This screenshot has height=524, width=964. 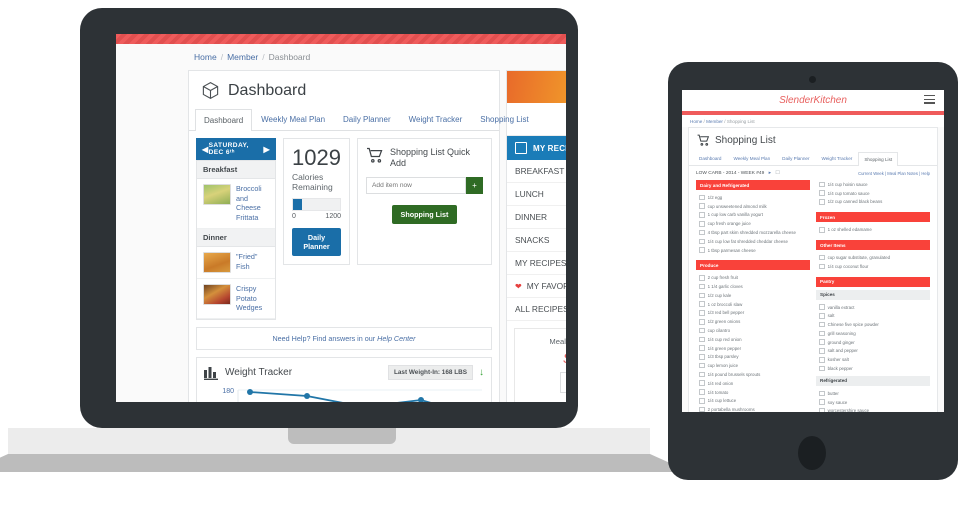 I want to click on list-item: vanilla extract, so click(x=873, y=307).